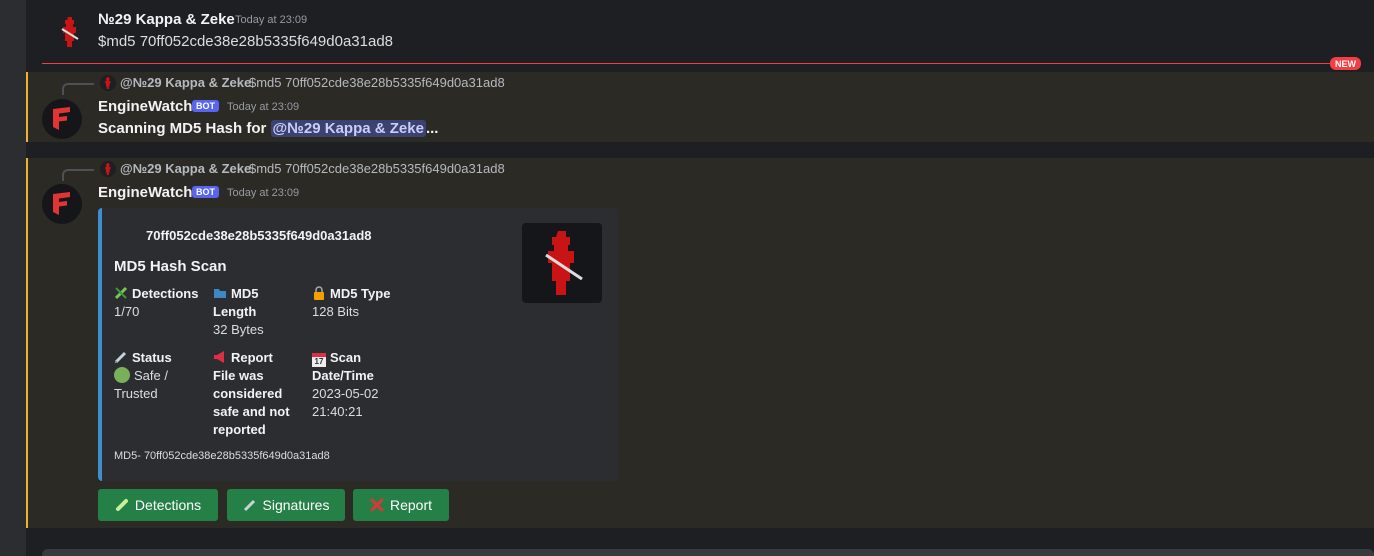 This screenshot has width=1374, height=556. What do you see at coordinates (259, 235) in the screenshot?
I see `embed-author: 70ff052cde38e28b5335f649d0a31ad8` at bounding box center [259, 235].